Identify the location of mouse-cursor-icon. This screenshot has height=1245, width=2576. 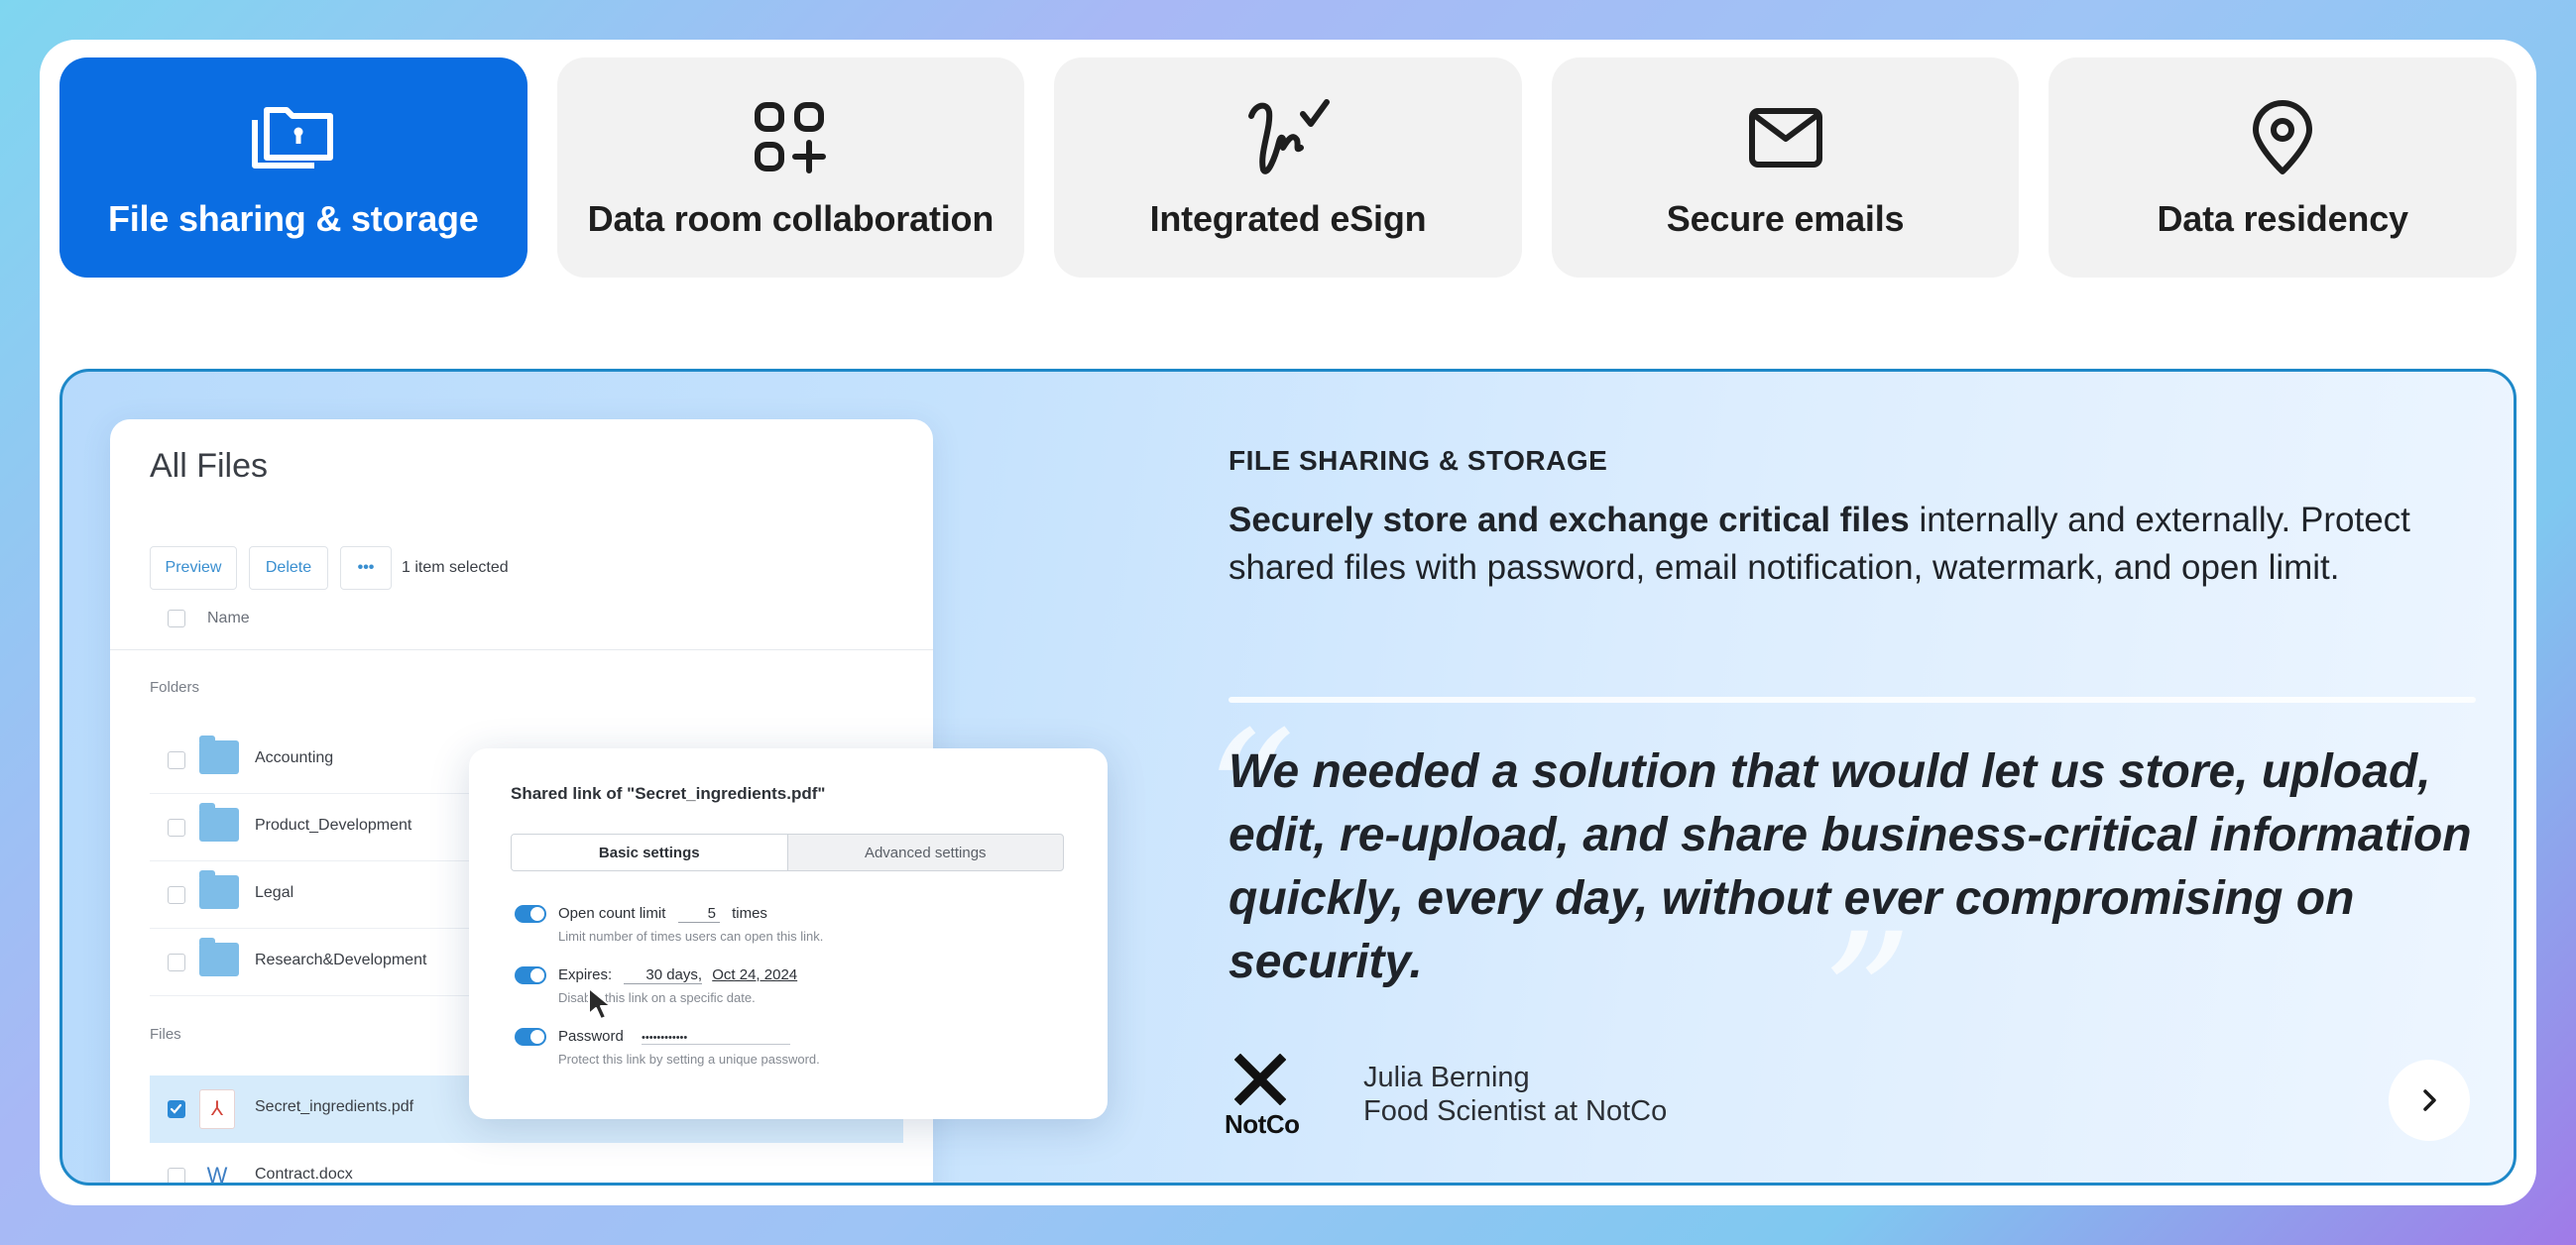
(600, 1003).